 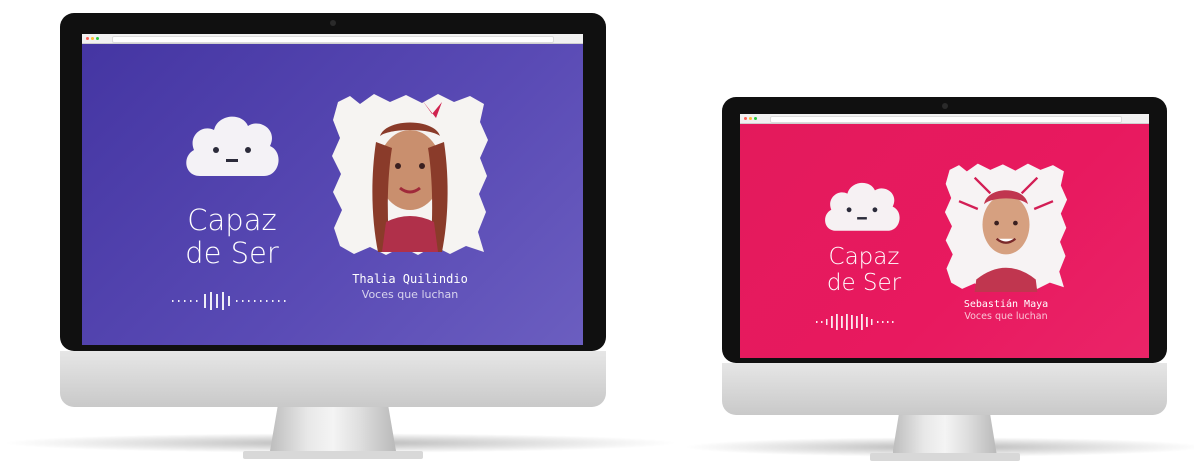 What do you see at coordinates (1006, 304) in the screenshot?
I see `guest-name: Sebastián Maya` at bounding box center [1006, 304].